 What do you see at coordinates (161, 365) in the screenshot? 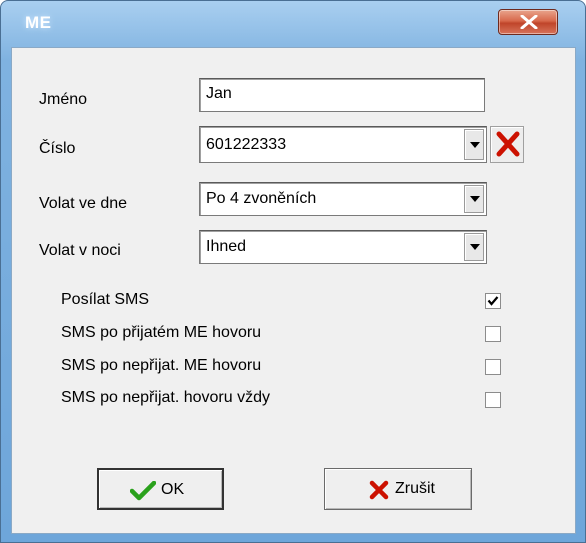
I see `option-label-sms-after-missed: SMS po nepřijat. ME hovoru` at bounding box center [161, 365].